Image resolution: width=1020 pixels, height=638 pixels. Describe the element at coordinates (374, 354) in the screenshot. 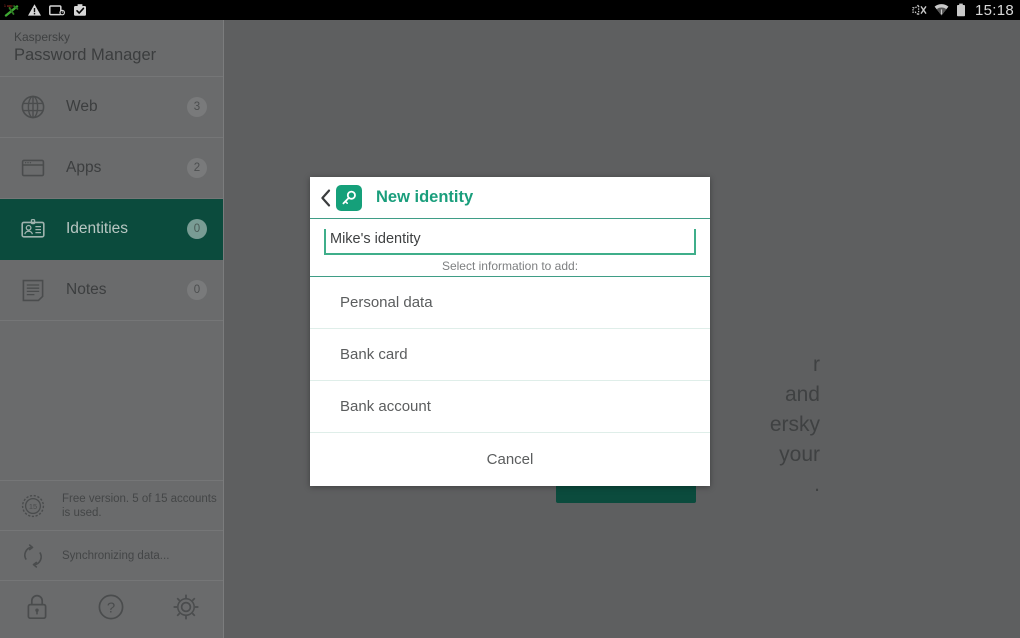

I see `option-label: Bank card` at that location.